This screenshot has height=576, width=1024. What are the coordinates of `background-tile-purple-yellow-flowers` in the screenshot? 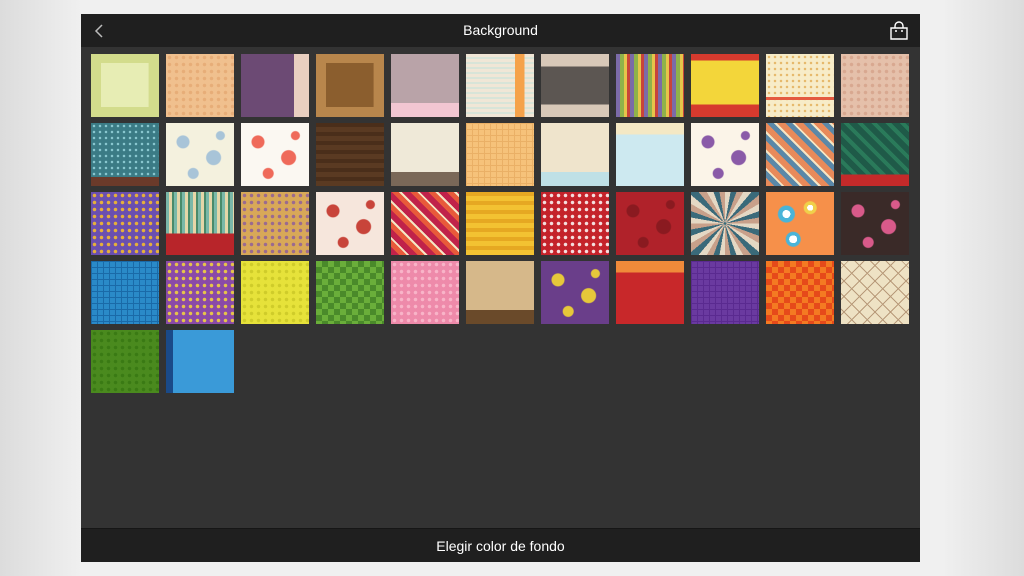 It's located at (575, 292).